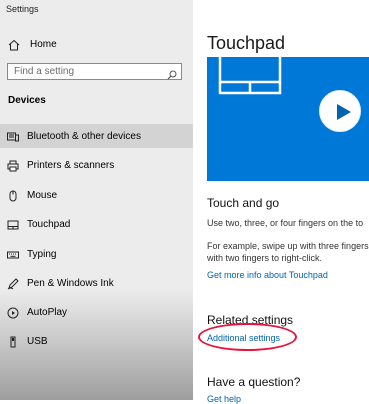 The height and width of the screenshot is (404, 369). Describe the element at coordinates (267, 275) in the screenshot. I see `touchpad-info-link: Get more info about Touchpad` at that location.